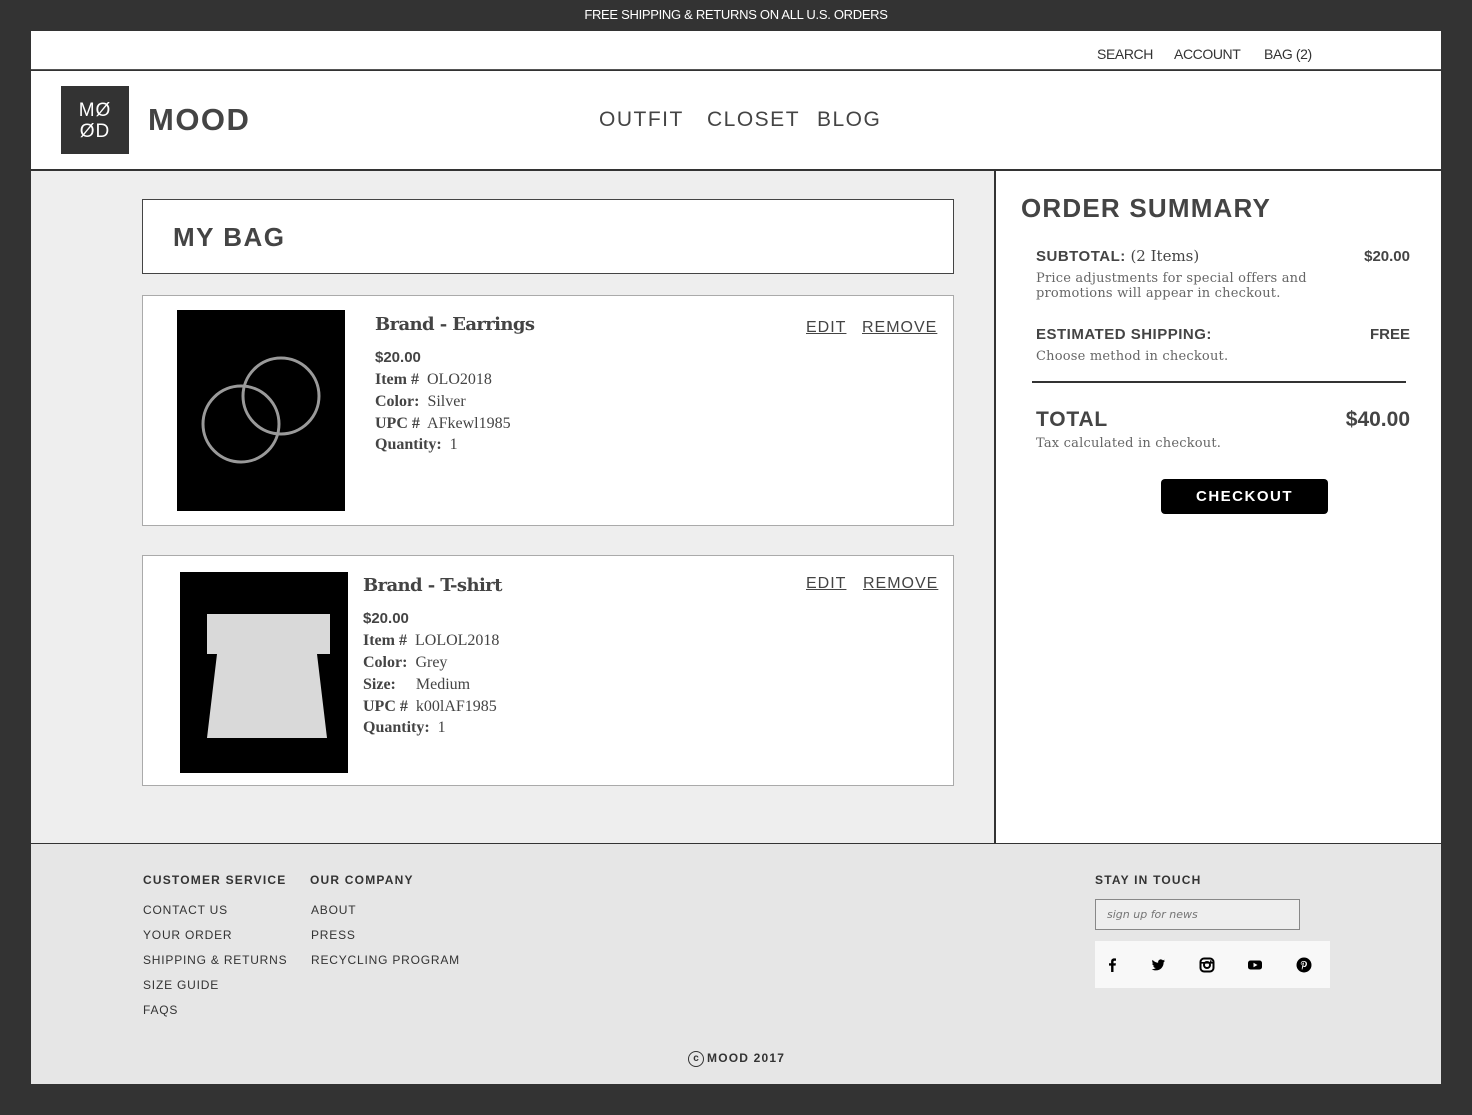 This screenshot has height=1115, width=1472. What do you see at coordinates (696, 1059) in the screenshot?
I see `copyright-icon: c` at bounding box center [696, 1059].